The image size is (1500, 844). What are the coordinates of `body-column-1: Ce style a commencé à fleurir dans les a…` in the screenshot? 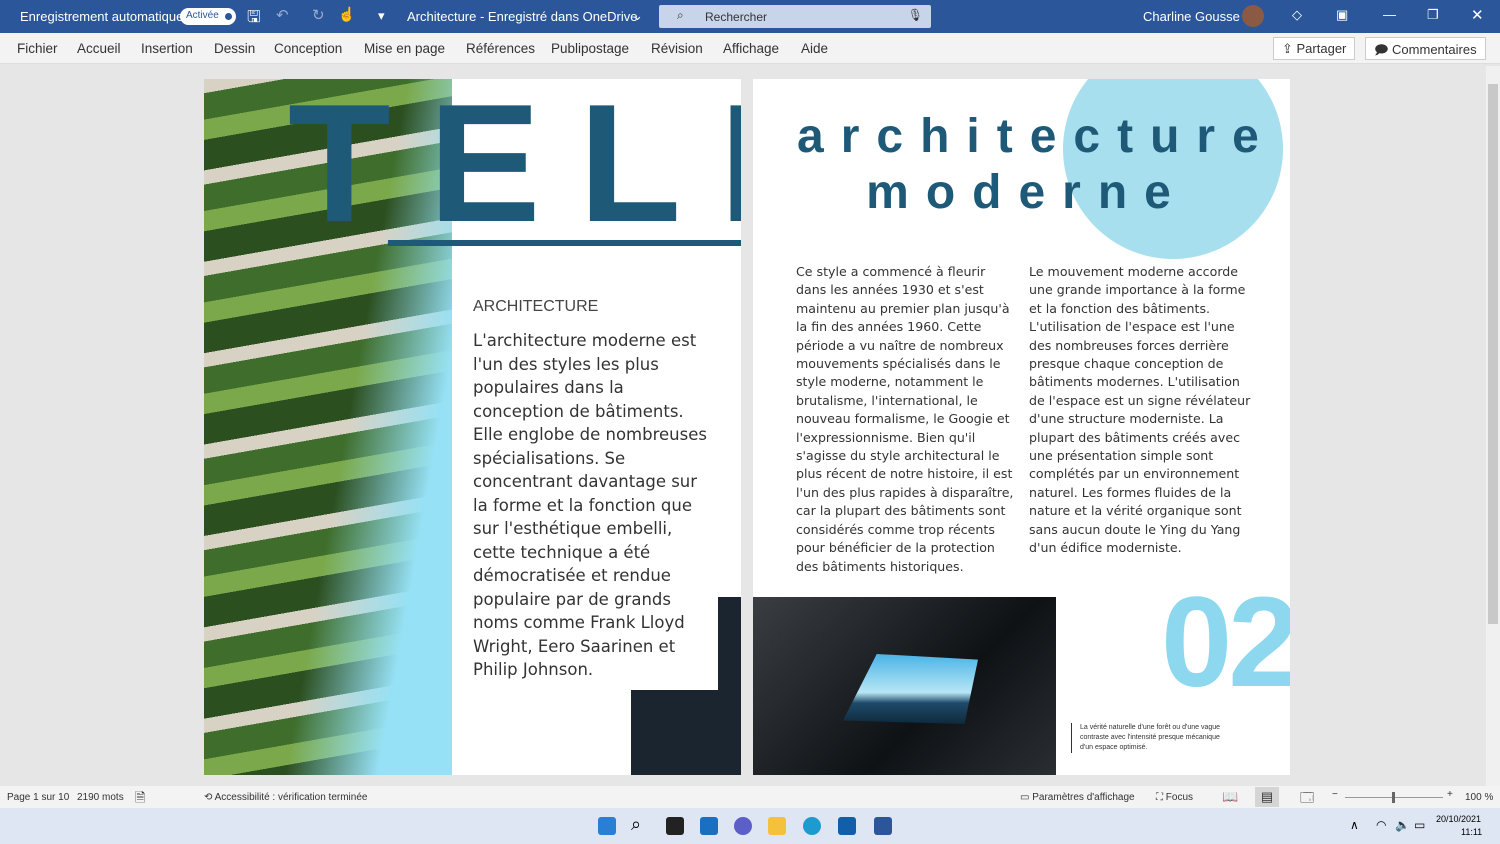 It's located at (905, 419).